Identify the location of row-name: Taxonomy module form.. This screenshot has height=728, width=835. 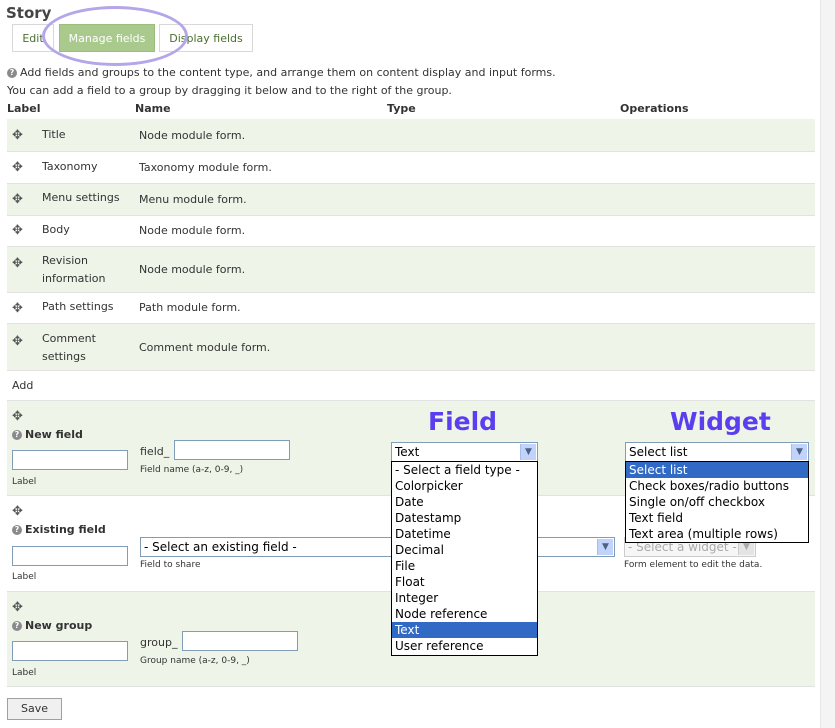
(205, 167).